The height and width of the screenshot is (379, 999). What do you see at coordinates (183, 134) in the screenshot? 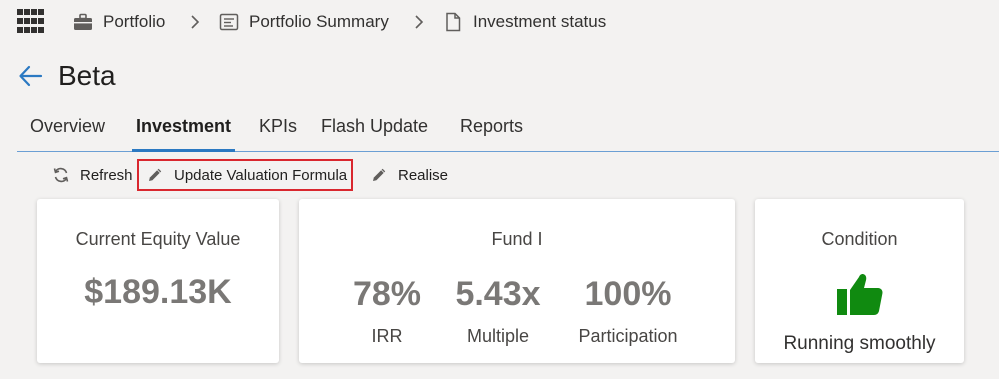
I see `tab-investment: Investment` at bounding box center [183, 134].